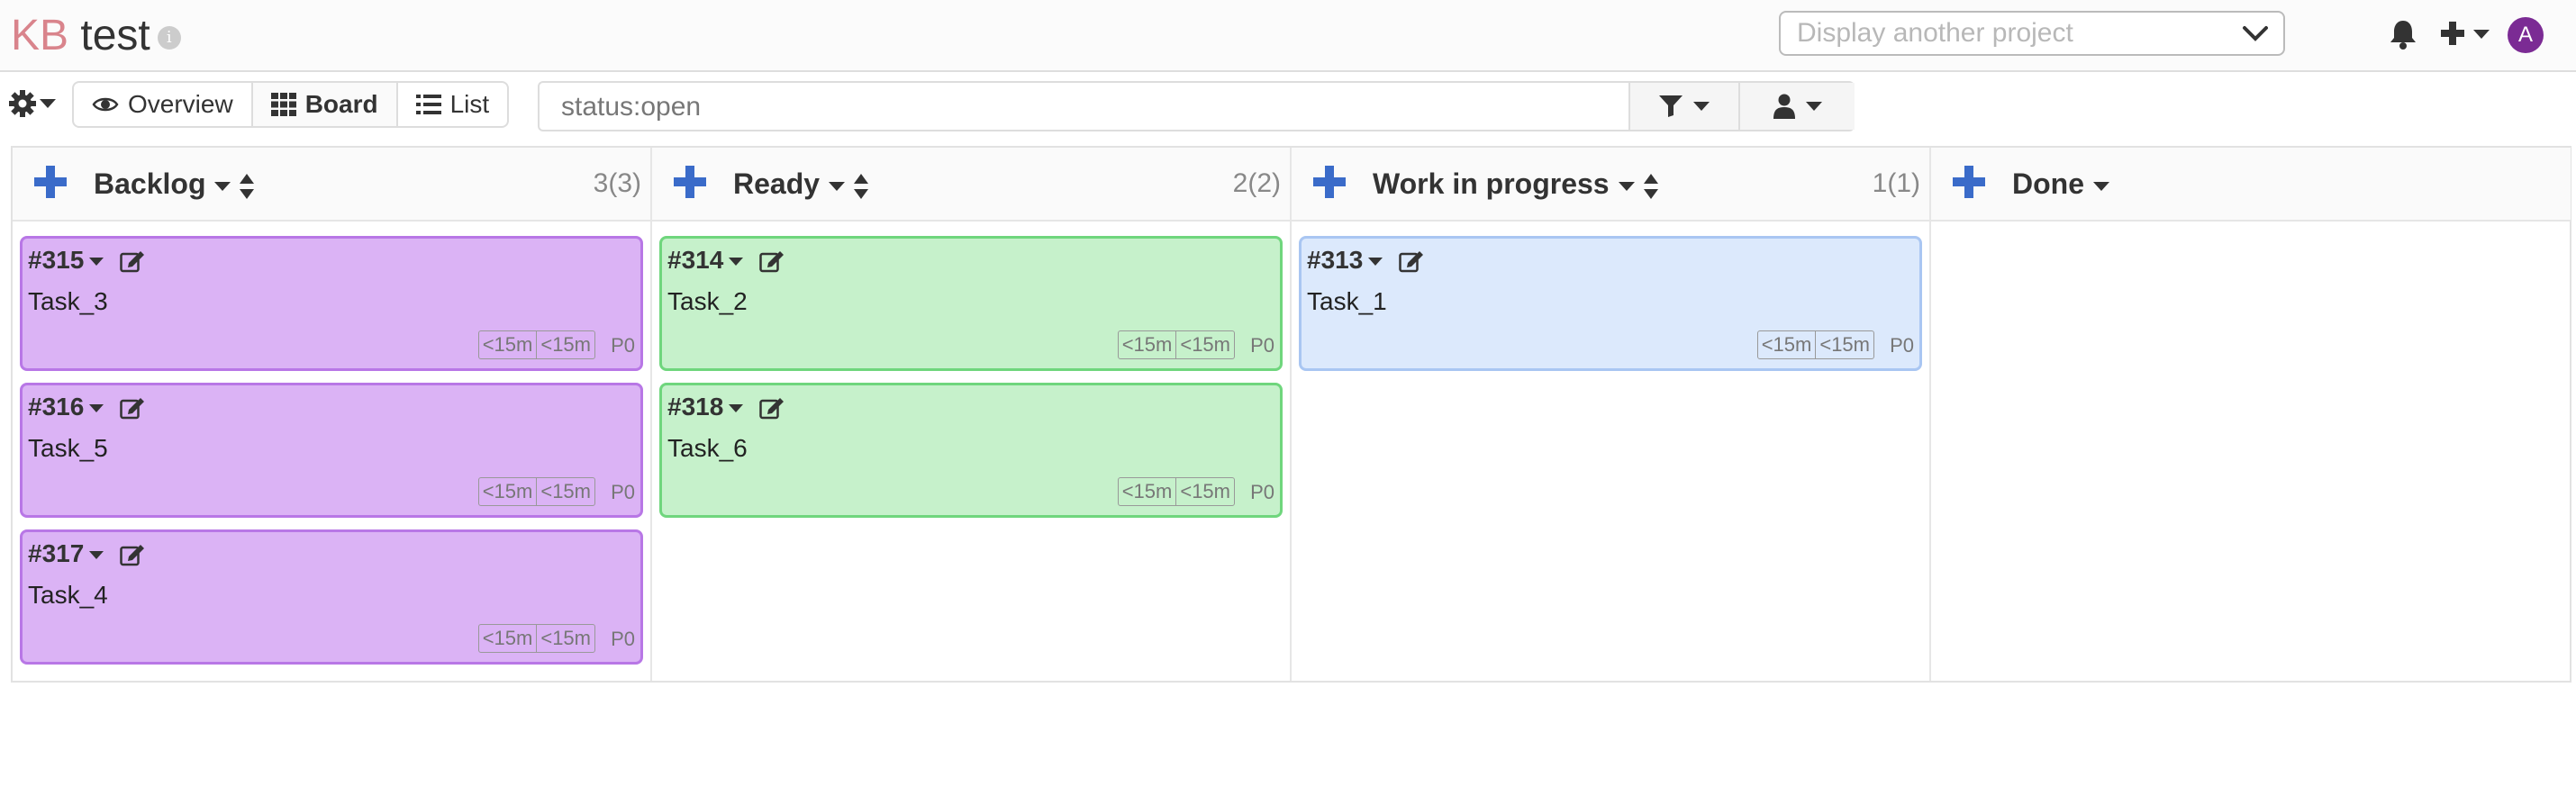 The height and width of the screenshot is (796, 2576). I want to click on task-id-dropdown: #313, so click(1345, 260).